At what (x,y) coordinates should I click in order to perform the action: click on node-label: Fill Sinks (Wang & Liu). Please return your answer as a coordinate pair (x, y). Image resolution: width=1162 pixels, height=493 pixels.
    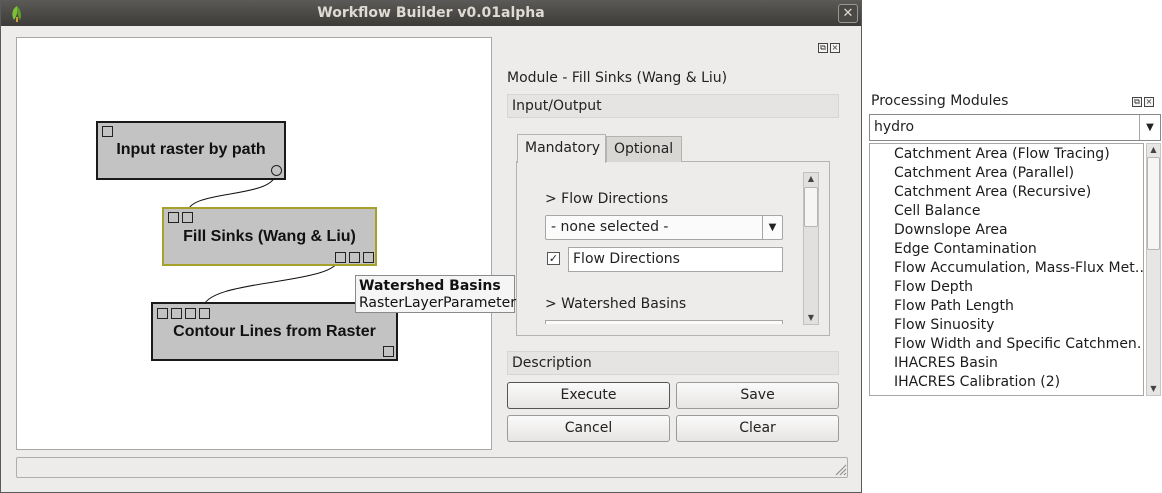
    Looking at the image, I should click on (269, 236).